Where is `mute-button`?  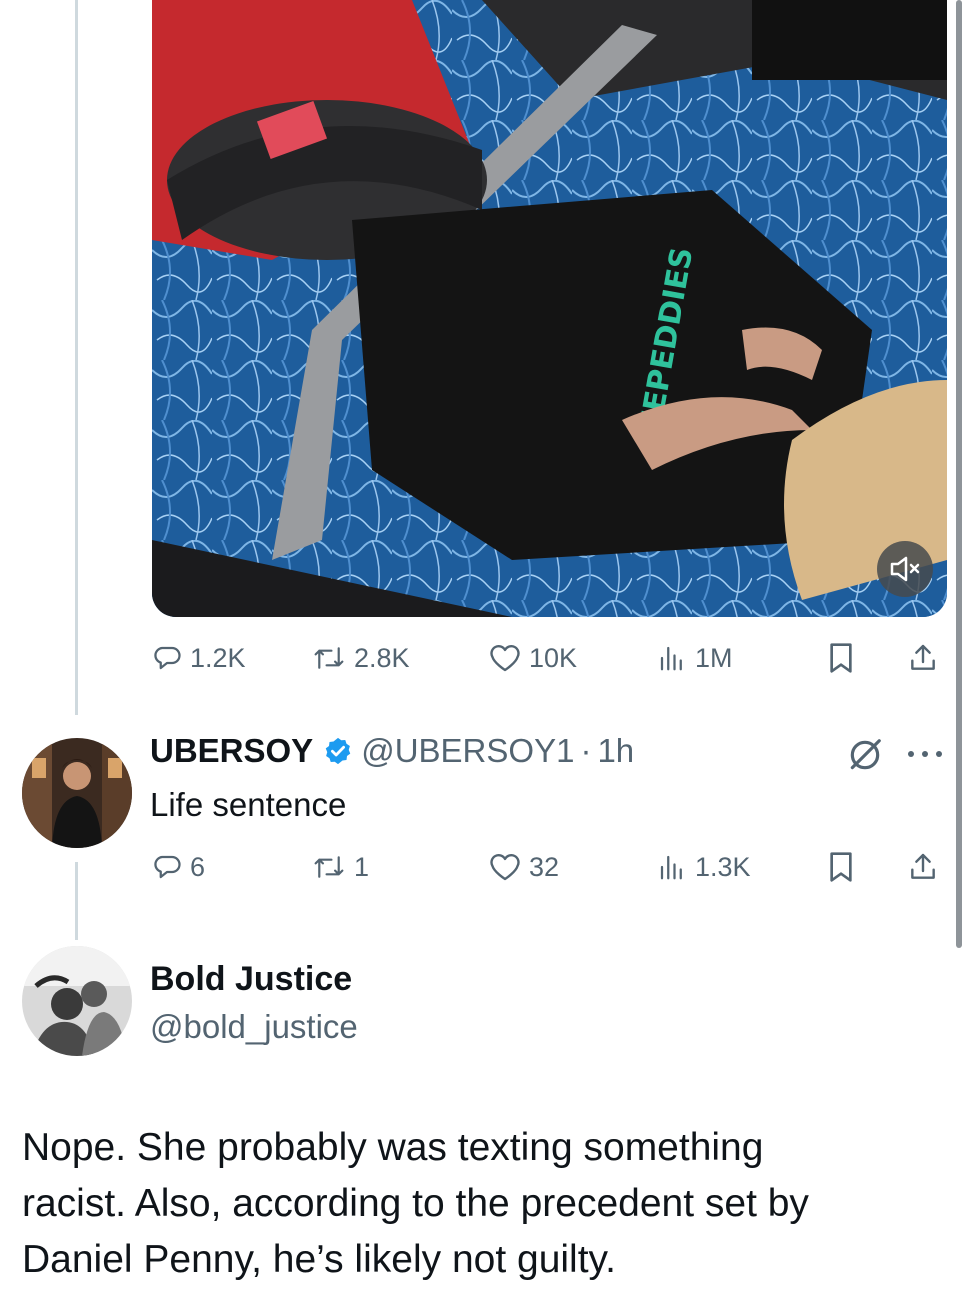
mute-button is located at coordinates (905, 569).